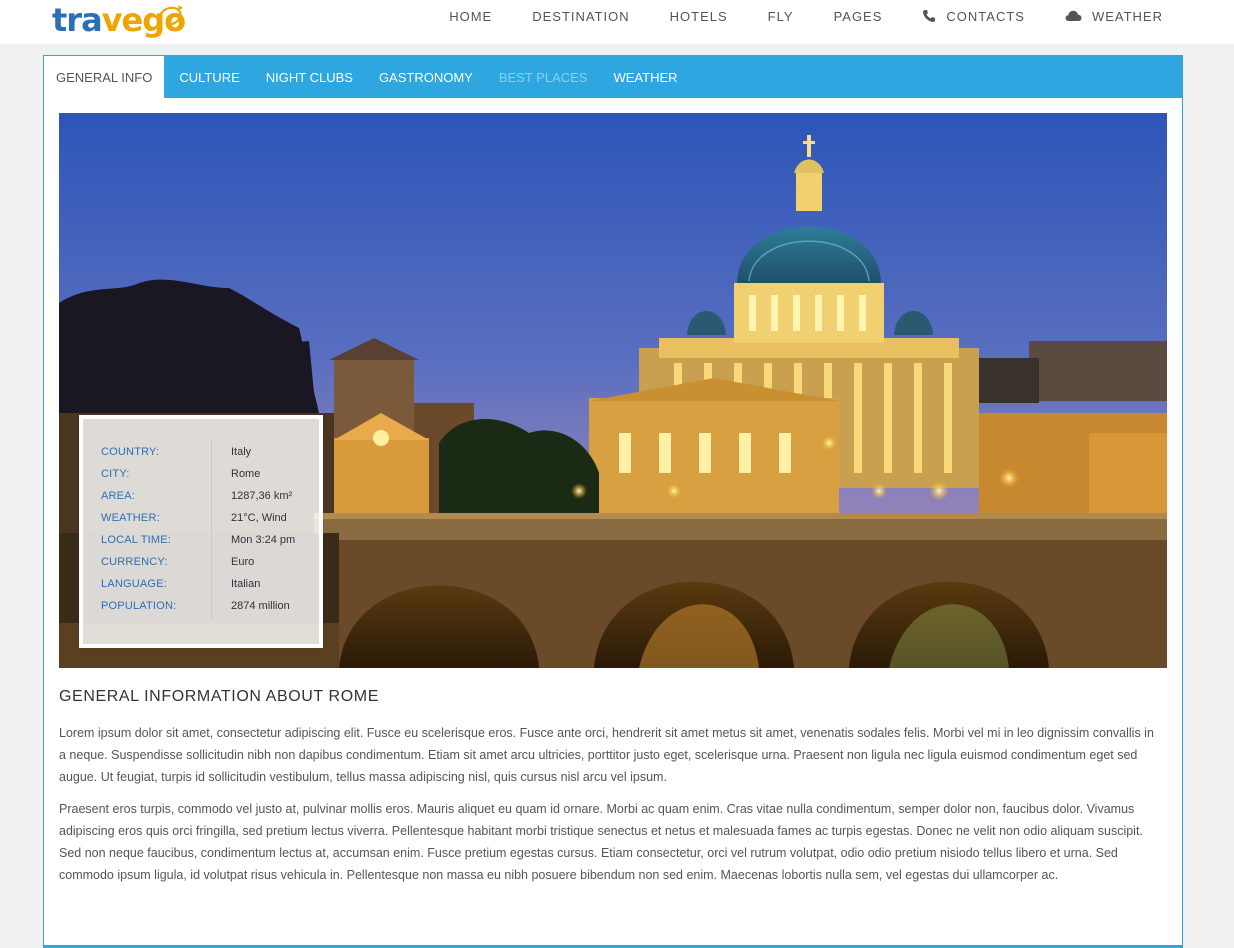 This screenshot has height=948, width=1234. What do you see at coordinates (201, 562) in the screenshot?
I see `info-row-currency: CURRENCY: Euro` at bounding box center [201, 562].